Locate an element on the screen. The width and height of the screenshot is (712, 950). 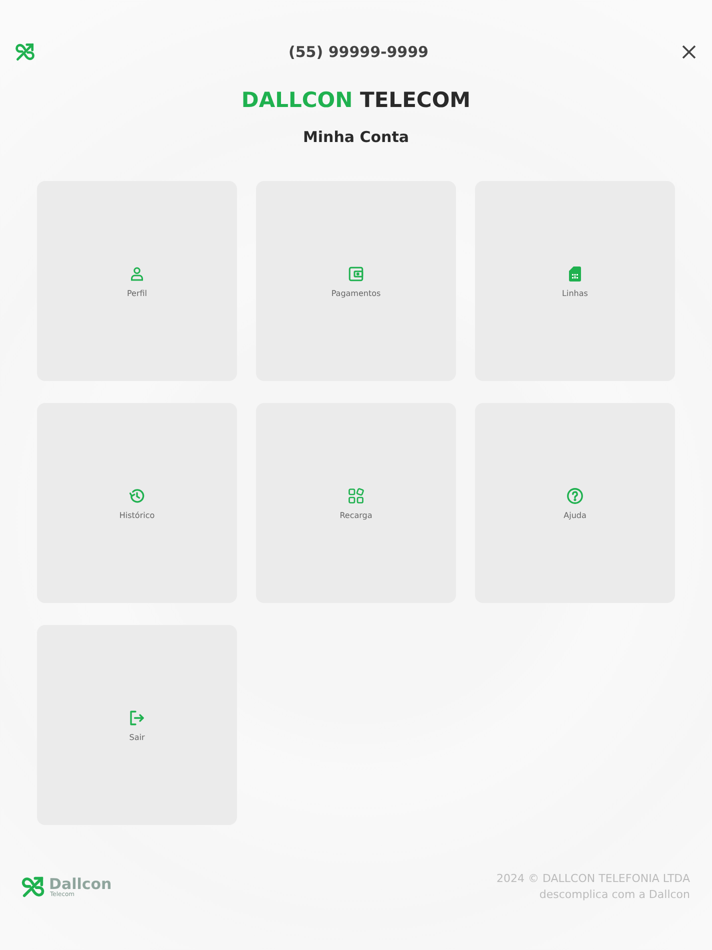
menu-card: Perfil is located at coordinates (137, 281).